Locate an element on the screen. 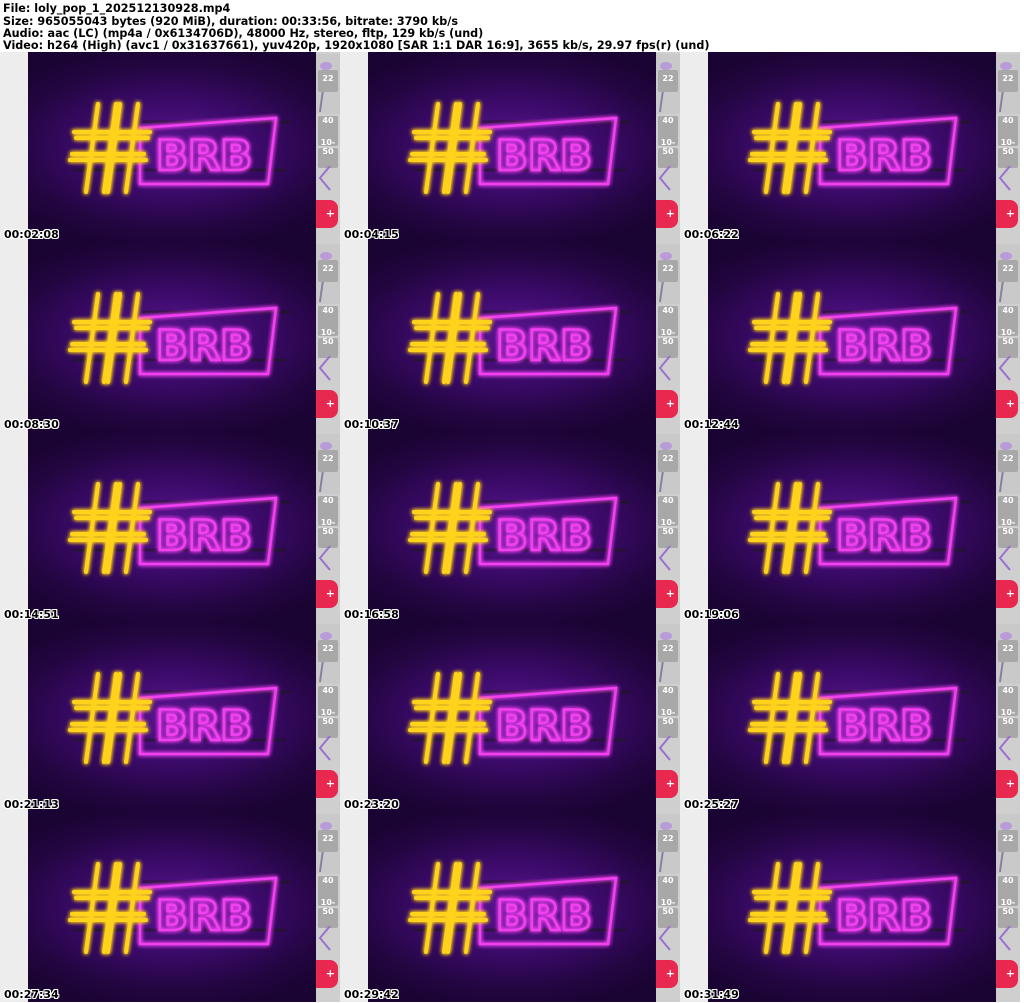 The height and width of the screenshot is (1003, 1024). timestamp: 00:14:51 is located at coordinates (31, 614).